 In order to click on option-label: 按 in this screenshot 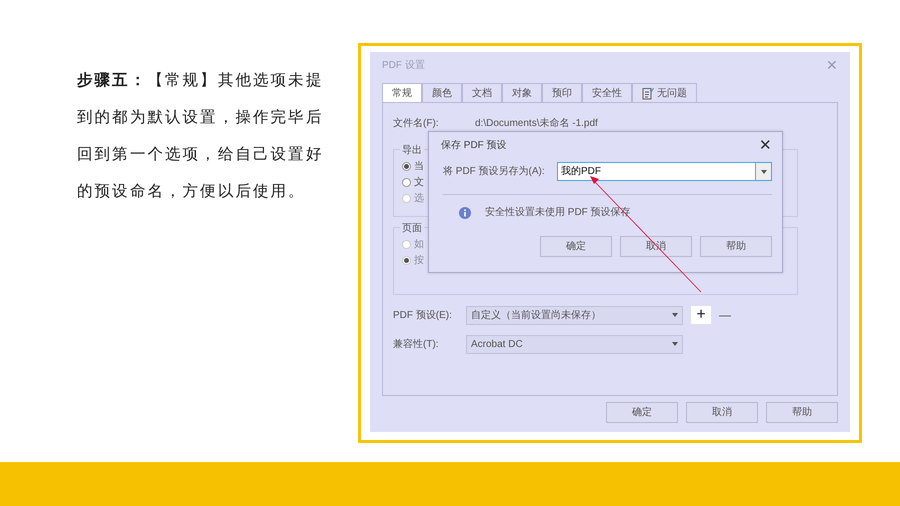, I will do `click(419, 261)`.